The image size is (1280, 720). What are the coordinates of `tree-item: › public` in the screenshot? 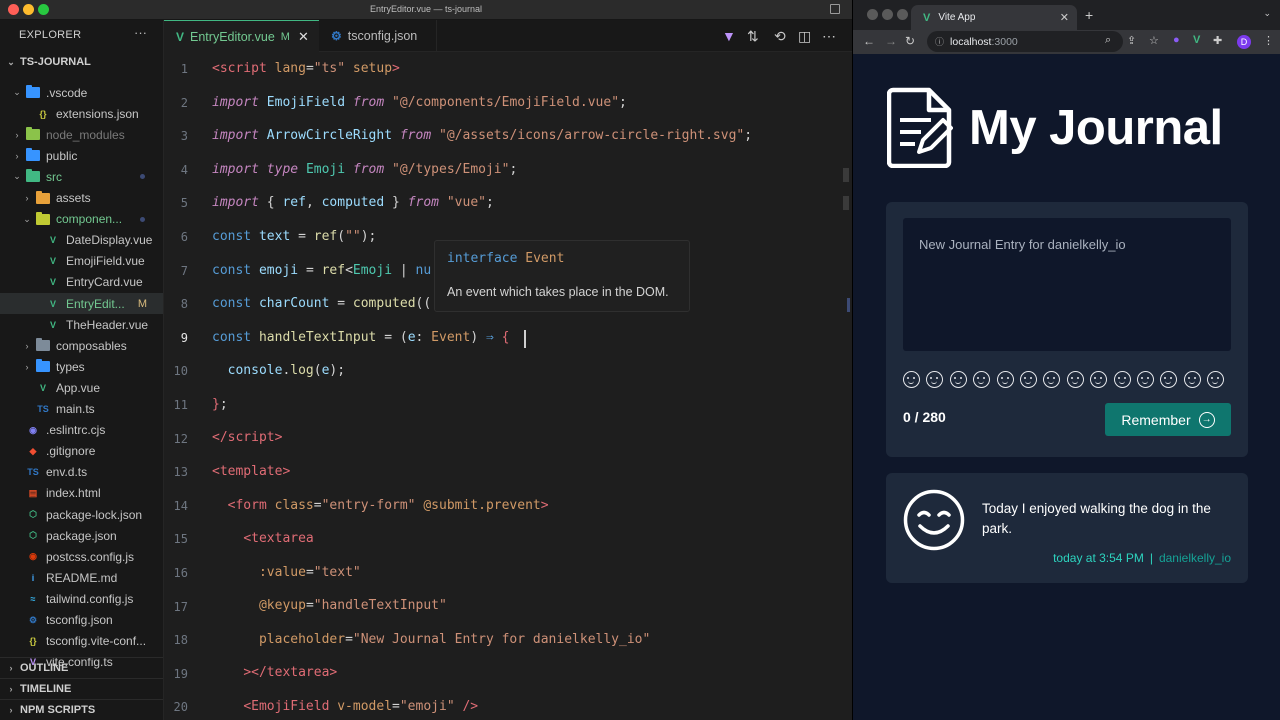 It's located at (81, 155).